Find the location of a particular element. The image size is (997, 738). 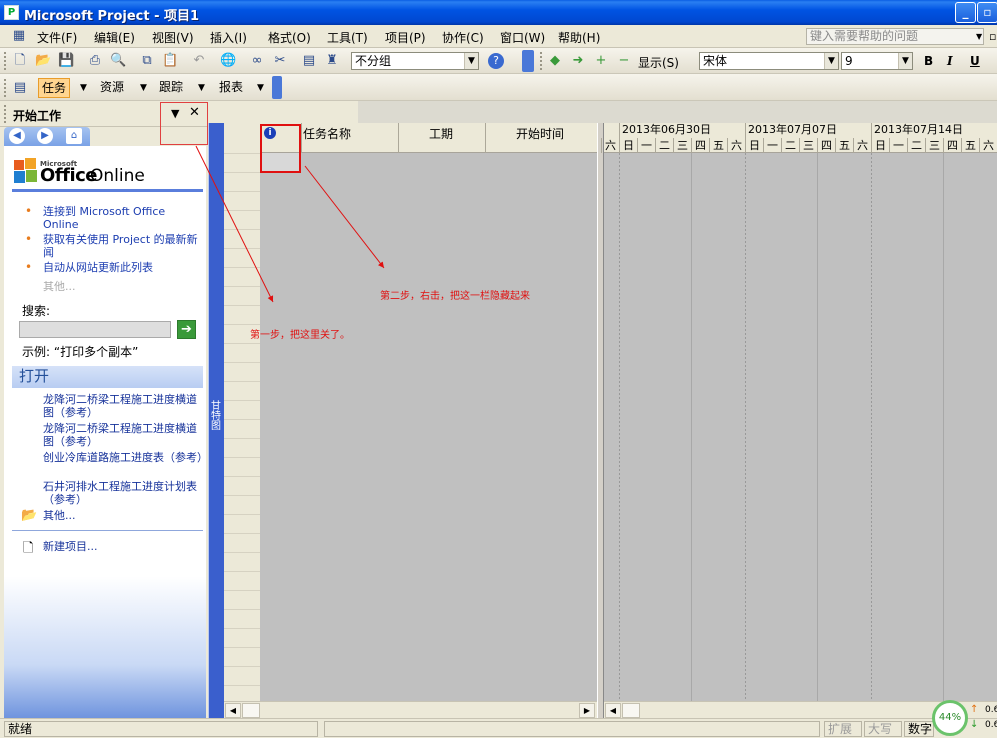

percent-widget: 44% is located at coordinates (950, 718).